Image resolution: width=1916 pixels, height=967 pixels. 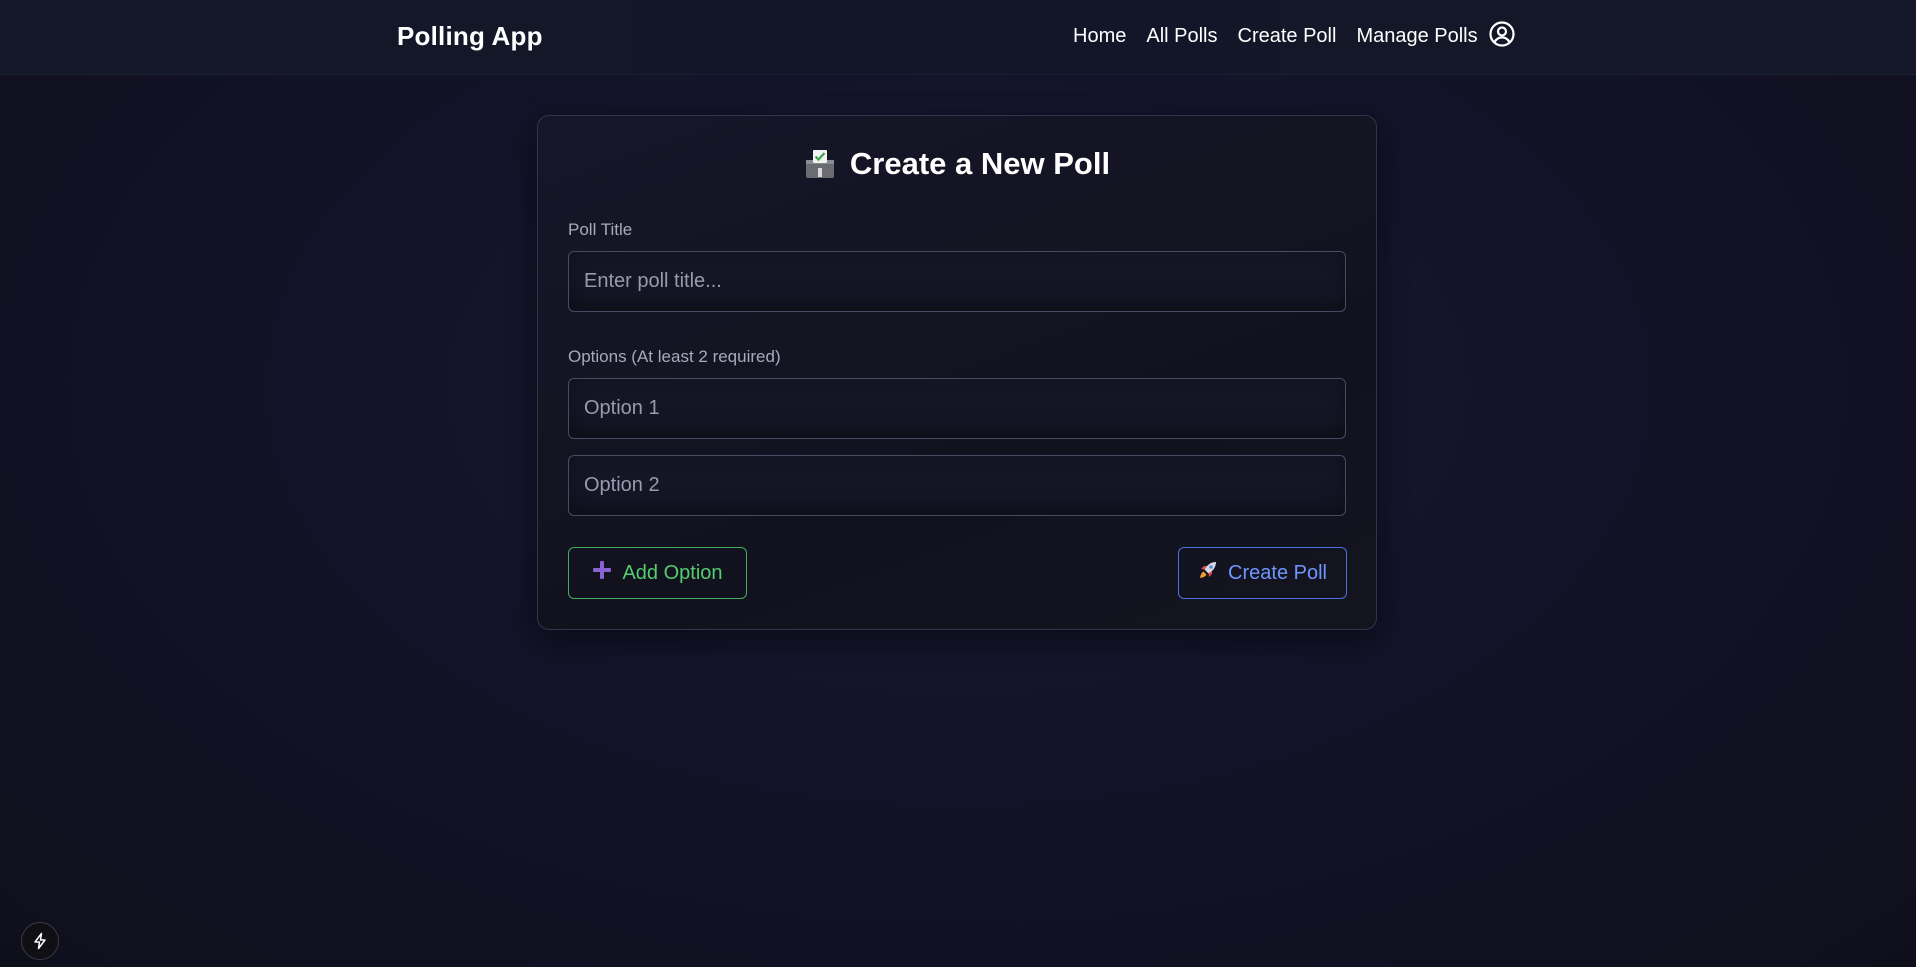 What do you see at coordinates (957, 408) in the screenshot?
I see `option-1-input` at bounding box center [957, 408].